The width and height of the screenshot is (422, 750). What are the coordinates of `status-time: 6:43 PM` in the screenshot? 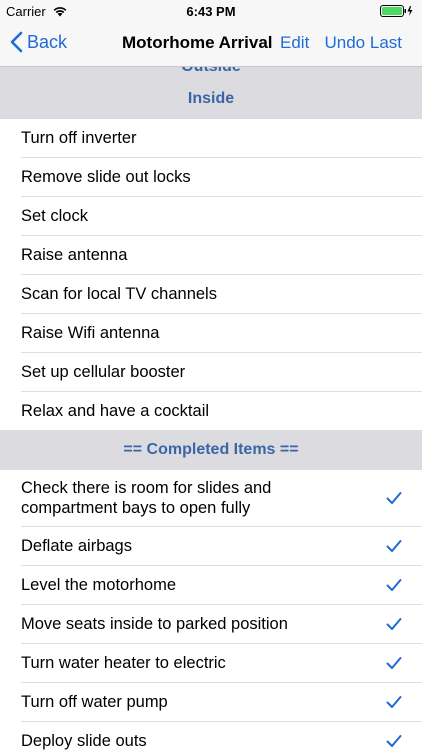 It's located at (211, 11).